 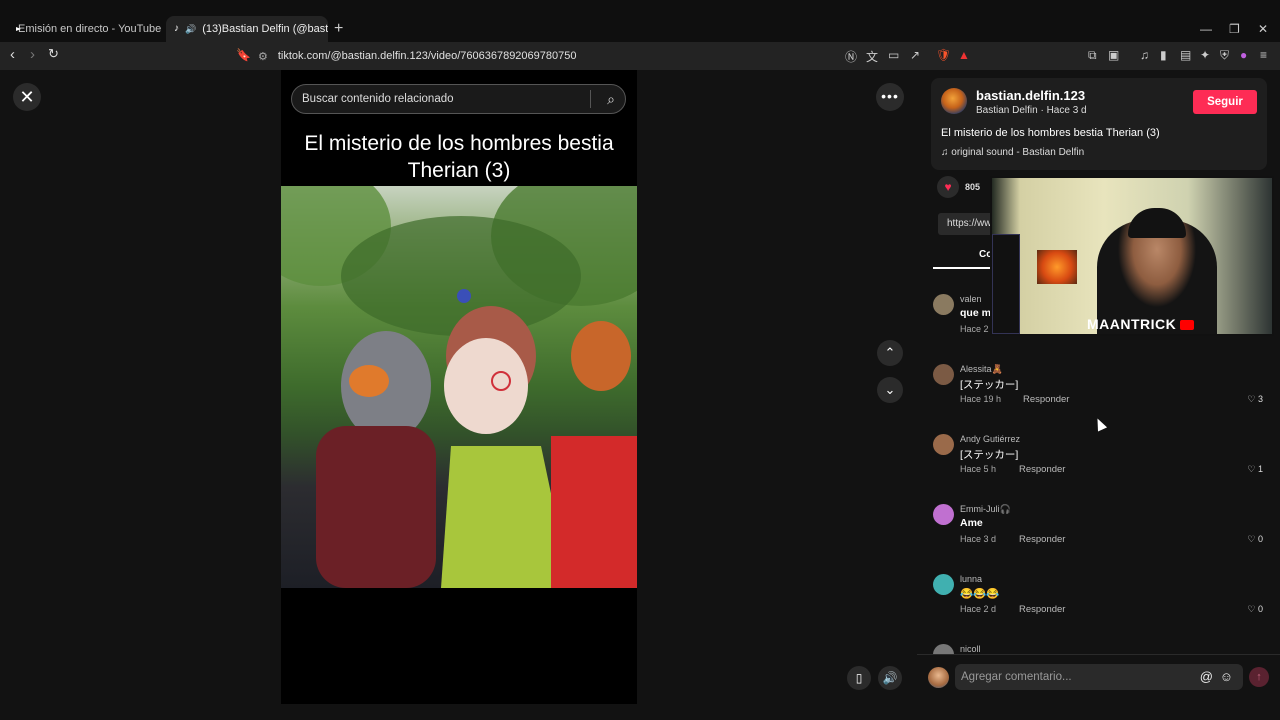 What do you see at coordinates (1185, 55) in the screenshot?
I see `wallet-icon: ▤` at bounding box center [1185, 55].